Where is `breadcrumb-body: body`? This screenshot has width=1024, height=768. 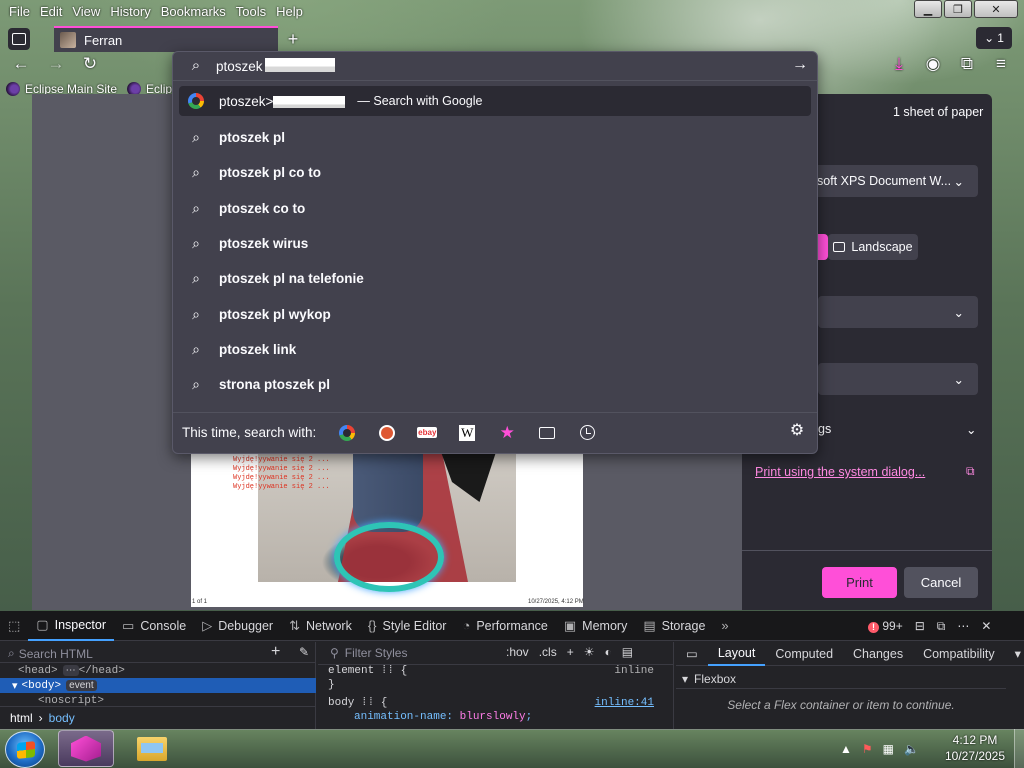
breadcrumb-body: body is located at coordinates (62, 718).